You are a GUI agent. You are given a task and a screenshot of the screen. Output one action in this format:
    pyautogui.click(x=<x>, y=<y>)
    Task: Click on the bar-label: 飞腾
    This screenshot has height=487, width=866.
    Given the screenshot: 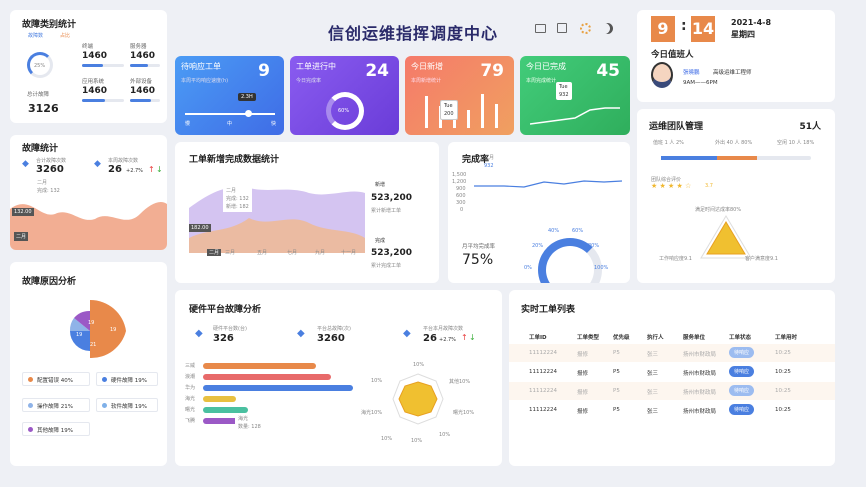 What is the action you would take?
    pyautogui.click(x=190, y=421)
    